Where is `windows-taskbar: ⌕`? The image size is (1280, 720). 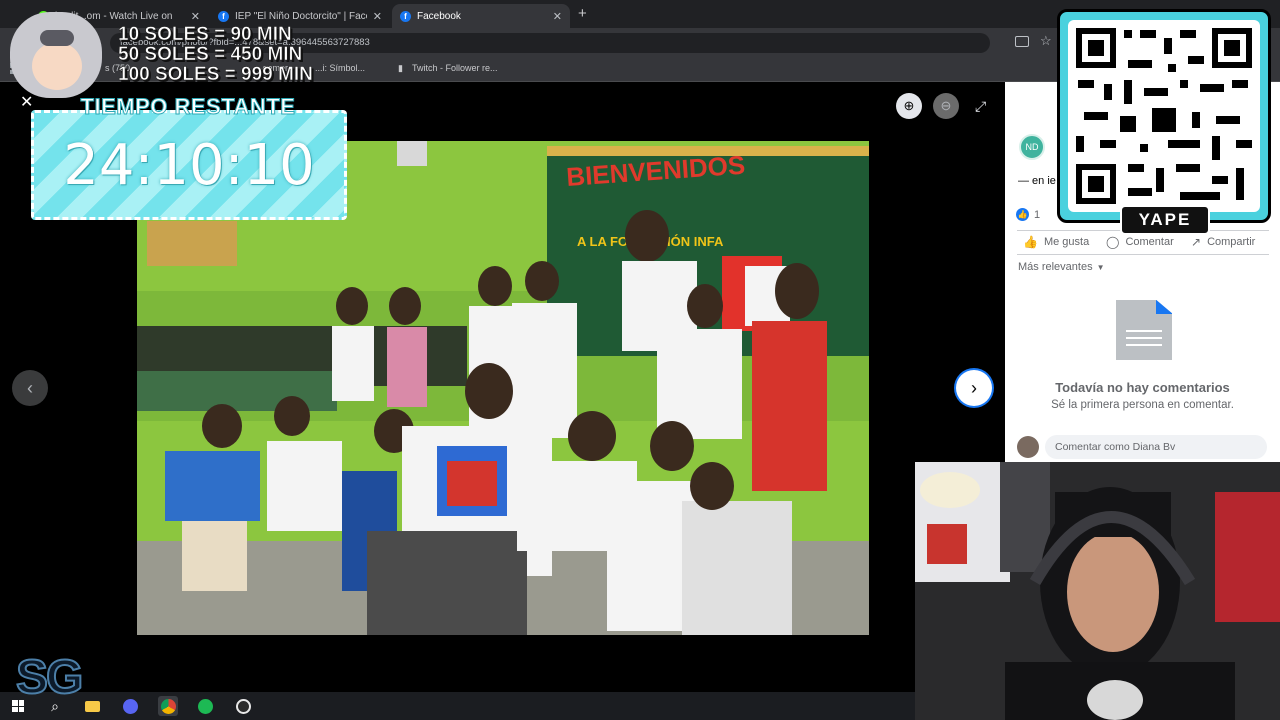
windows-taskbar: ⌕ is located at coordinates (457, 706).